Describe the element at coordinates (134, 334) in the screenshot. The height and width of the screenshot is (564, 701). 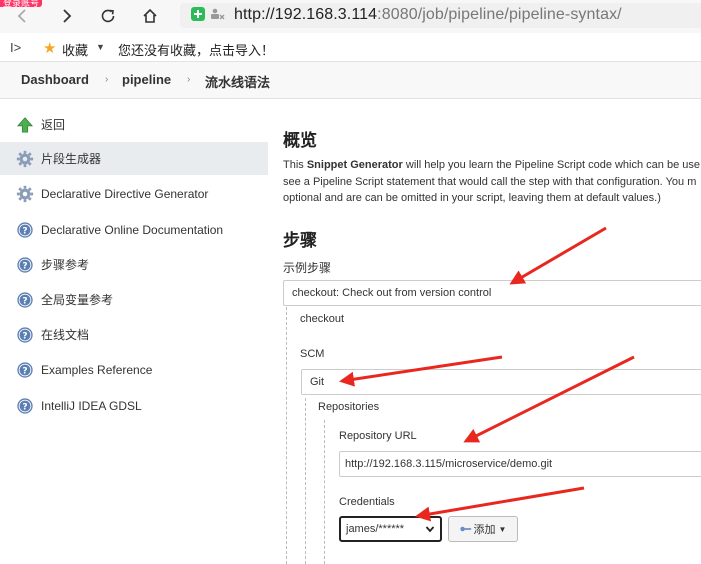
I see `sidebar-item-online-documentation: ? 在线文档` at that location.